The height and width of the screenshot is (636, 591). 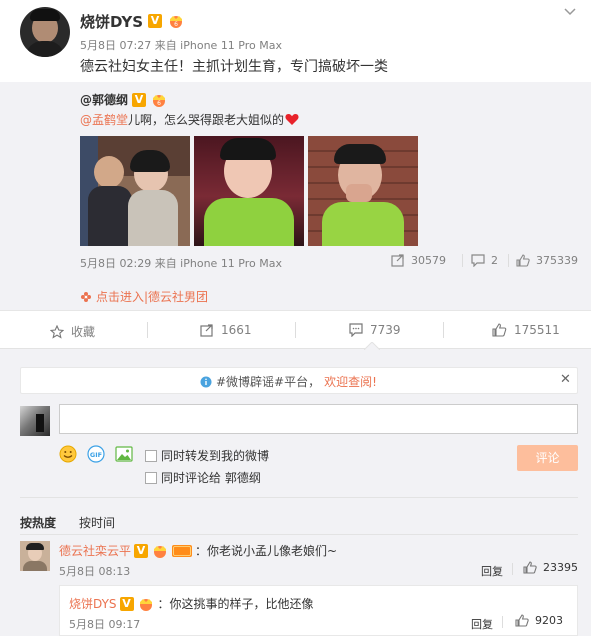 I want to click on reply-like-button: 9203, so click(x=539, y=620).